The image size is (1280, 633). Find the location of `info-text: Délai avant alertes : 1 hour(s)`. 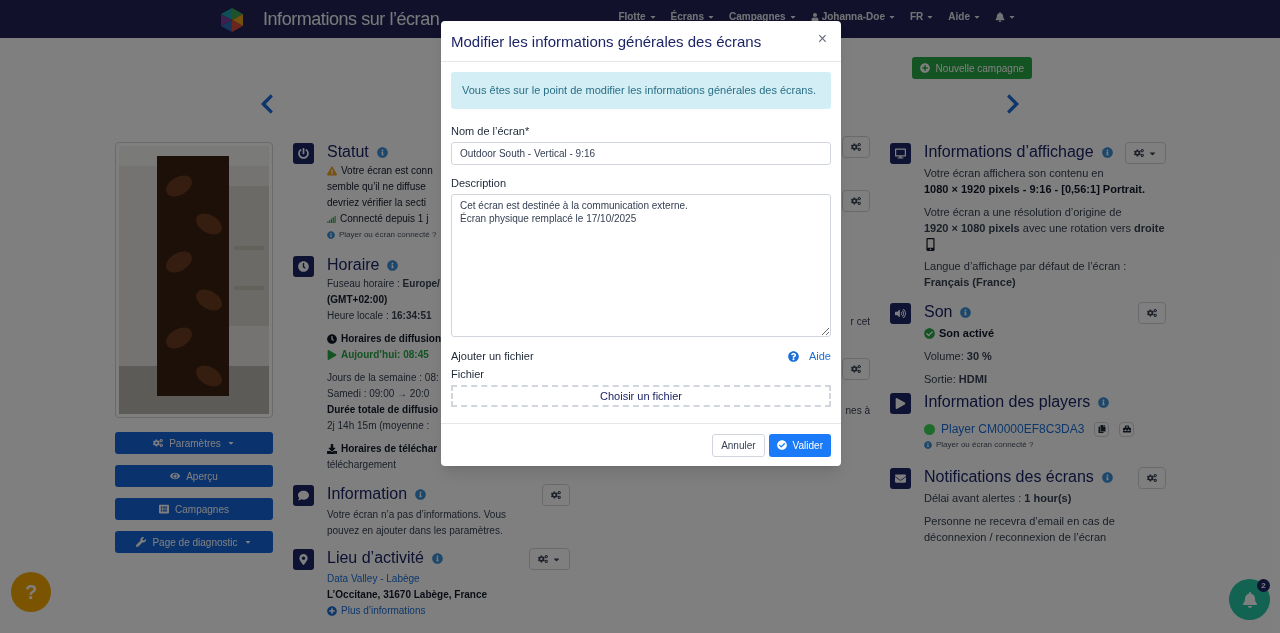

info-text: Délai avant alertes : 1 hour(s) is located at coordinates (998, 498).